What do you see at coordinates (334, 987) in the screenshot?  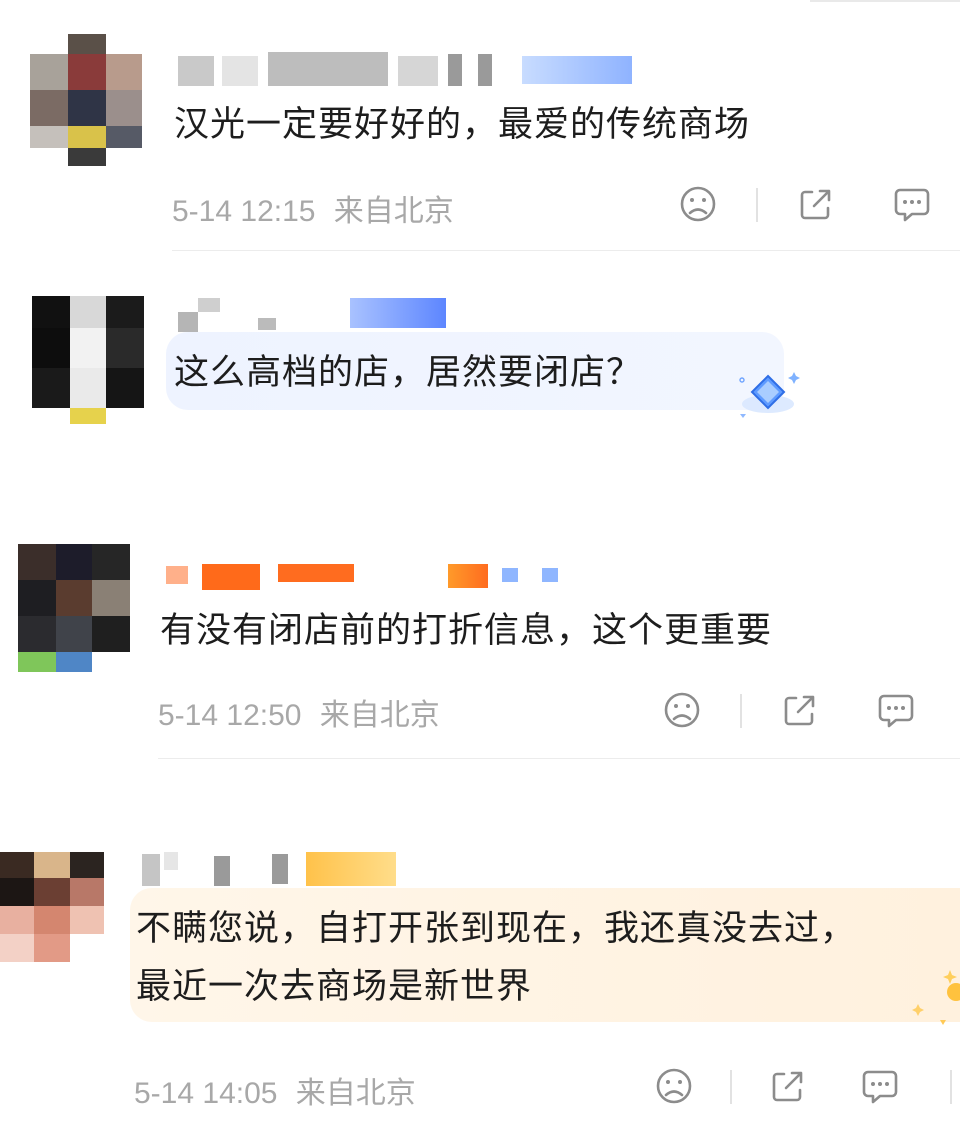 I see `comment-text-line: 最近一次去商场是新世界` at bounding box center [334, 987].